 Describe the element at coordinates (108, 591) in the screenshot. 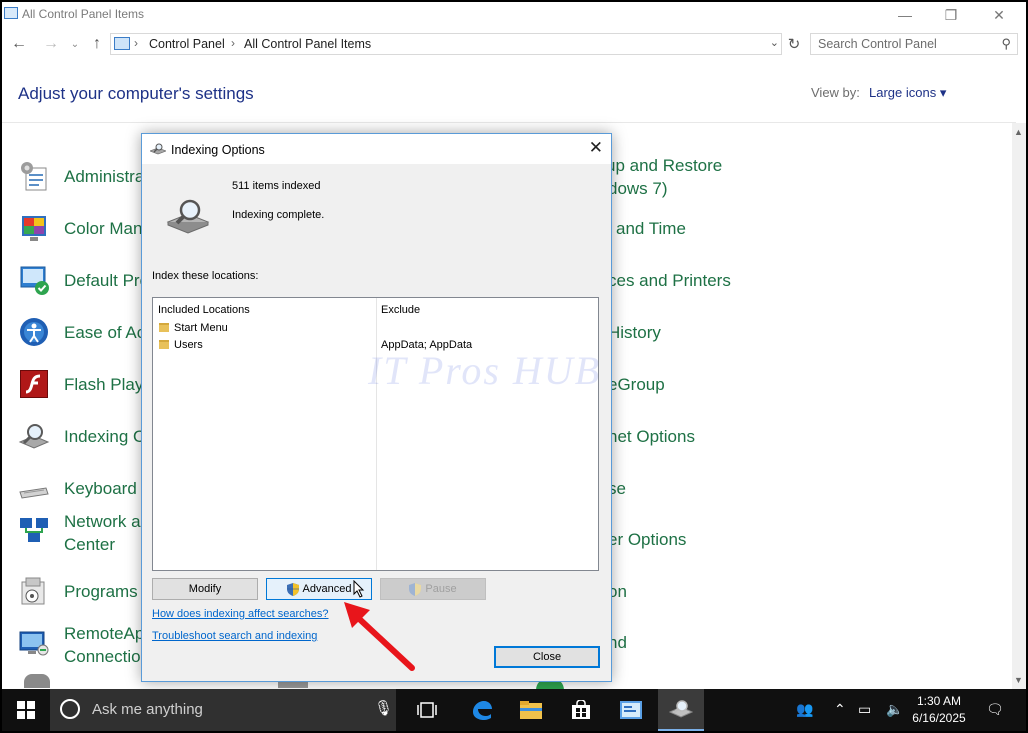

I see `cp-item-label: Programs a` at that location.